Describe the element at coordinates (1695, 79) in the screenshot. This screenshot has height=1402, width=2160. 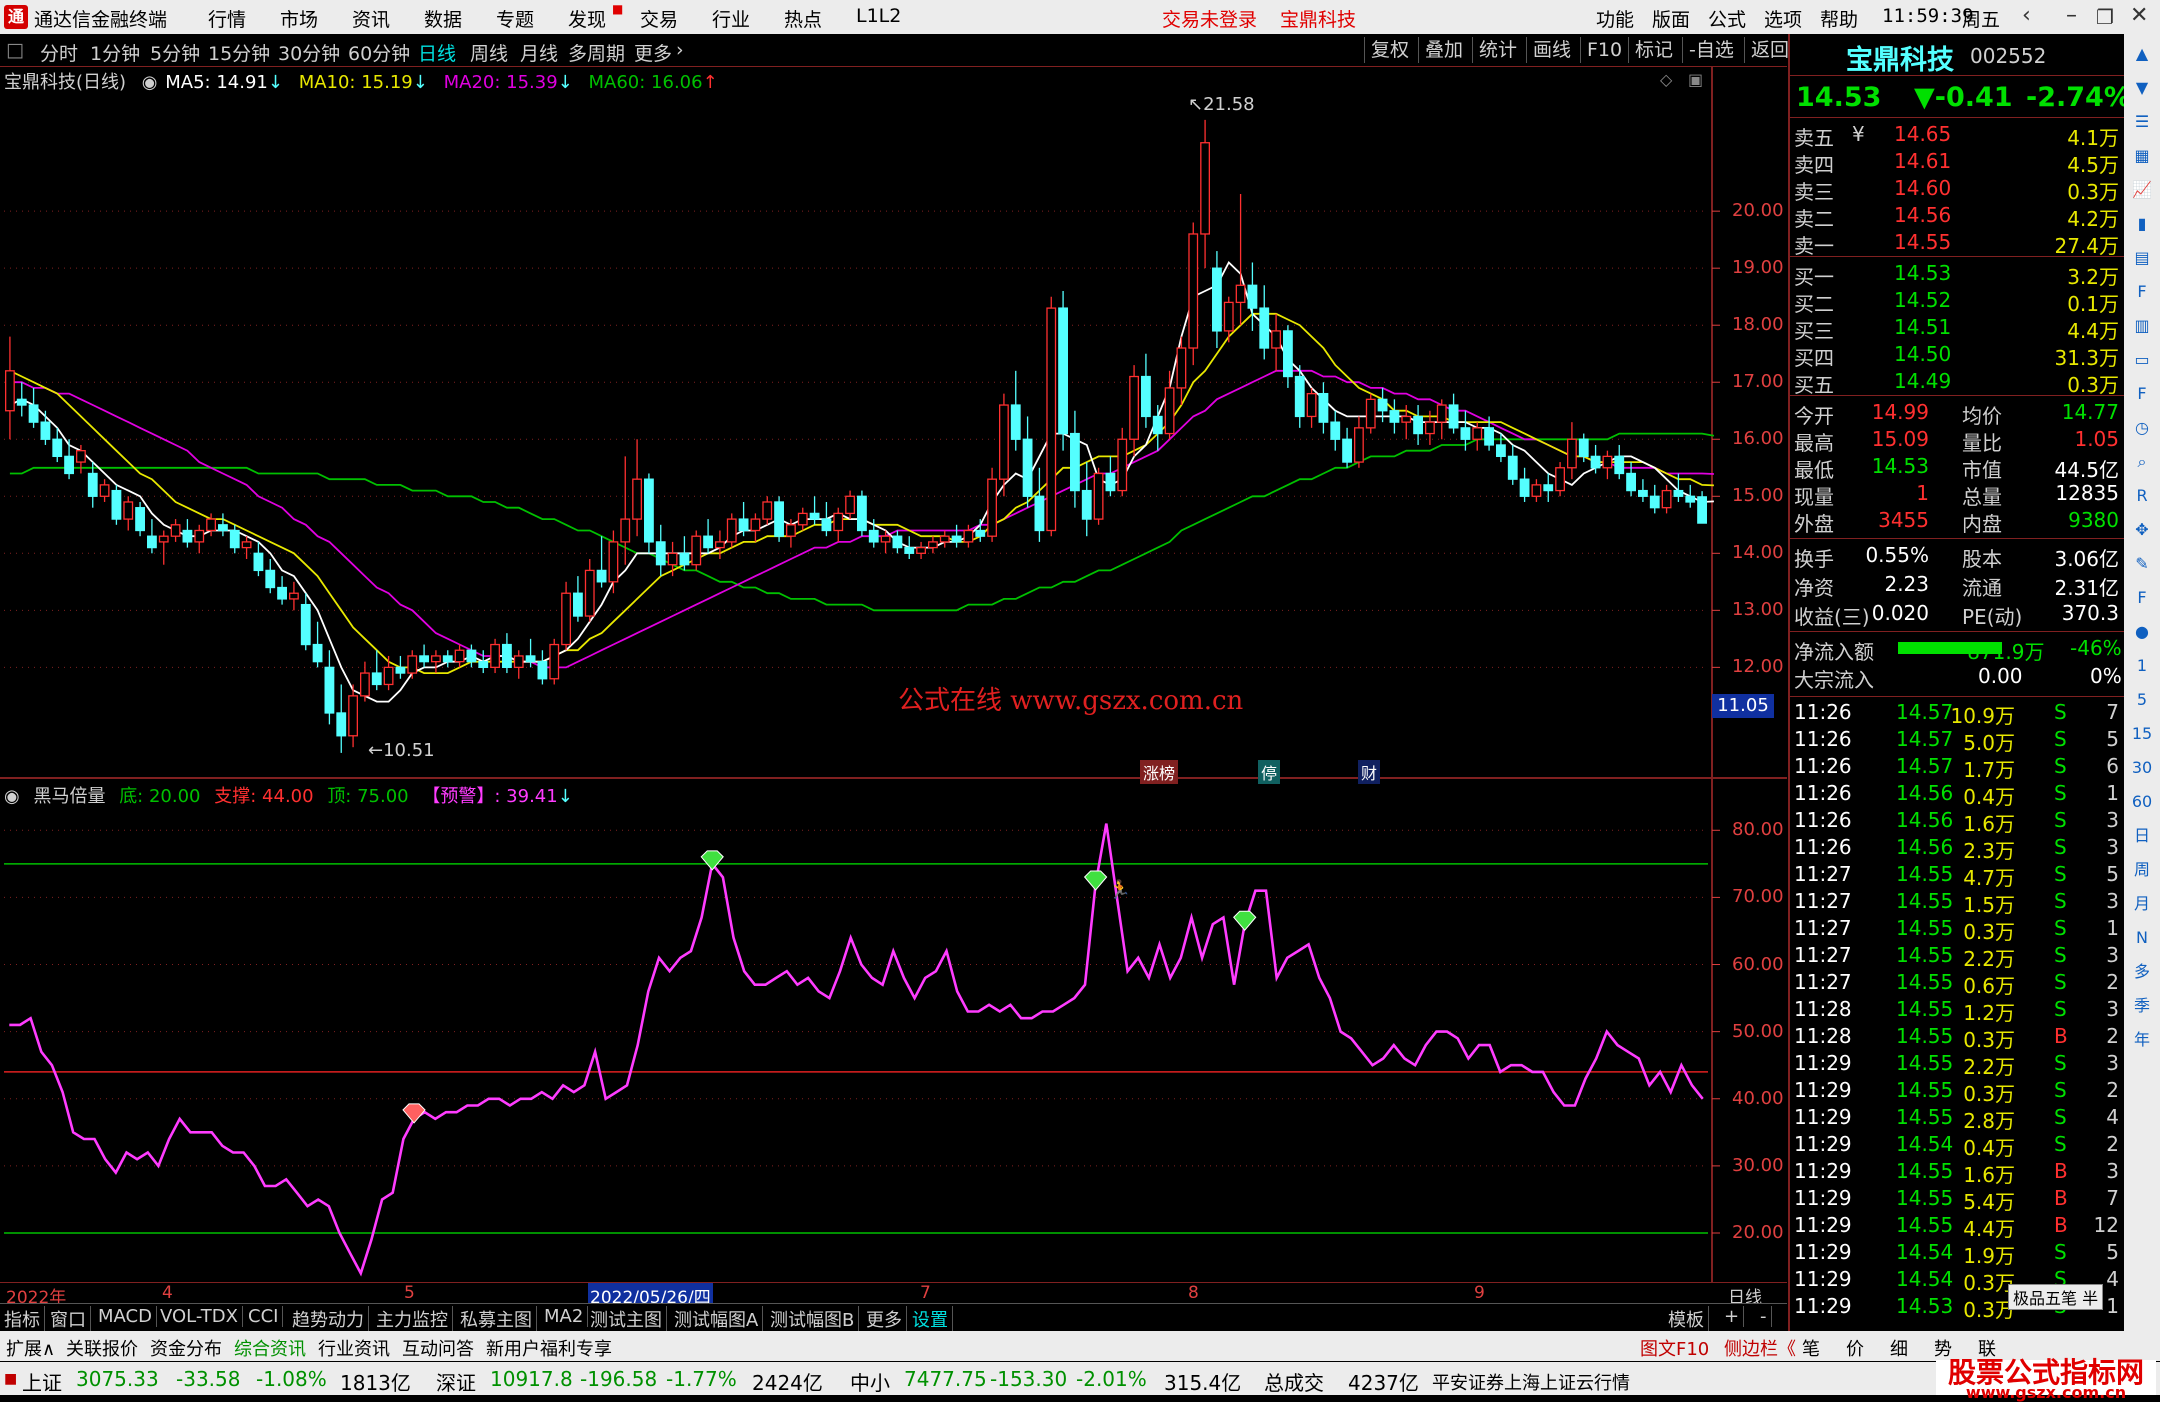
I see `panel-toggle-icon: ▣` at that location.